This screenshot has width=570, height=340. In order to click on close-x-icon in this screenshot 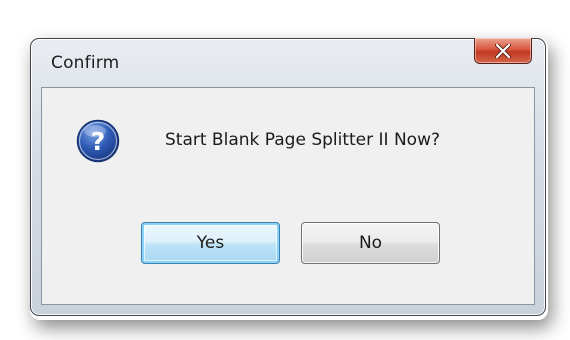, I will do `click(503, 50)`.